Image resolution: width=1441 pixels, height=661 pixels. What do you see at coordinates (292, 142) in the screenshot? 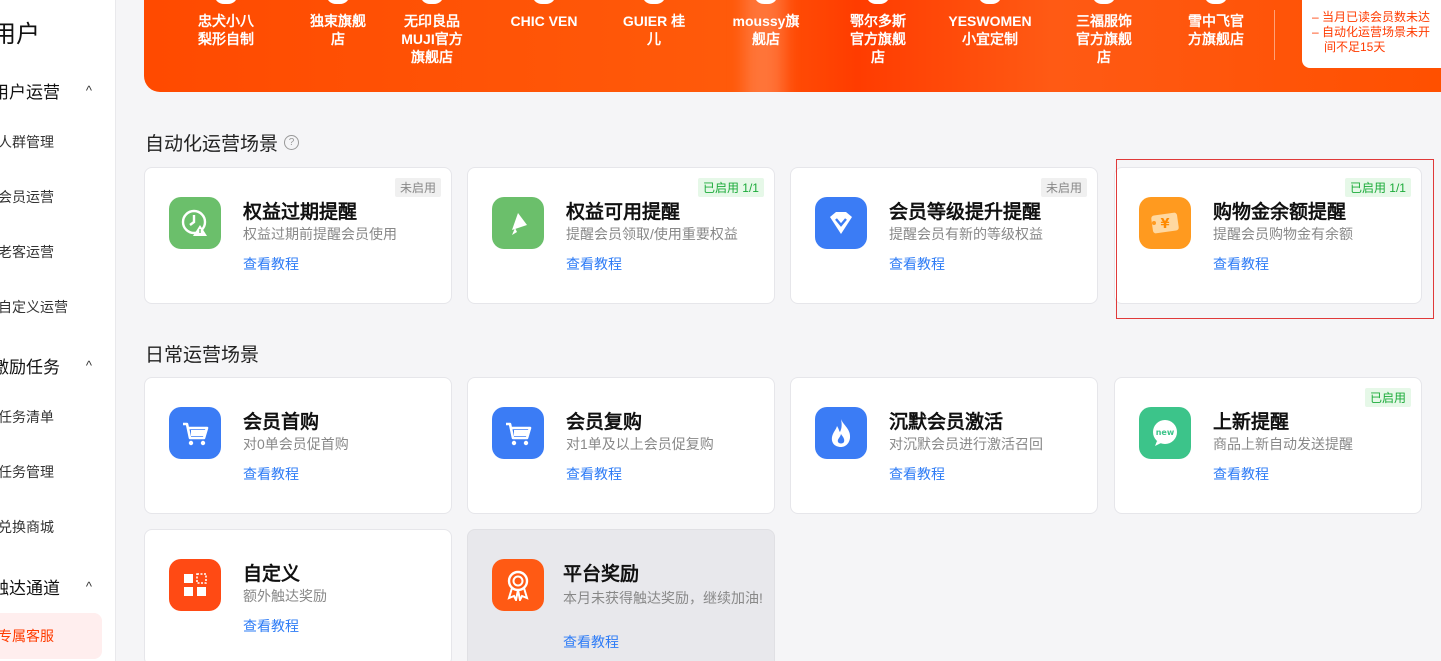
I see `help-icon: ?` at bounding box center [292, 142].